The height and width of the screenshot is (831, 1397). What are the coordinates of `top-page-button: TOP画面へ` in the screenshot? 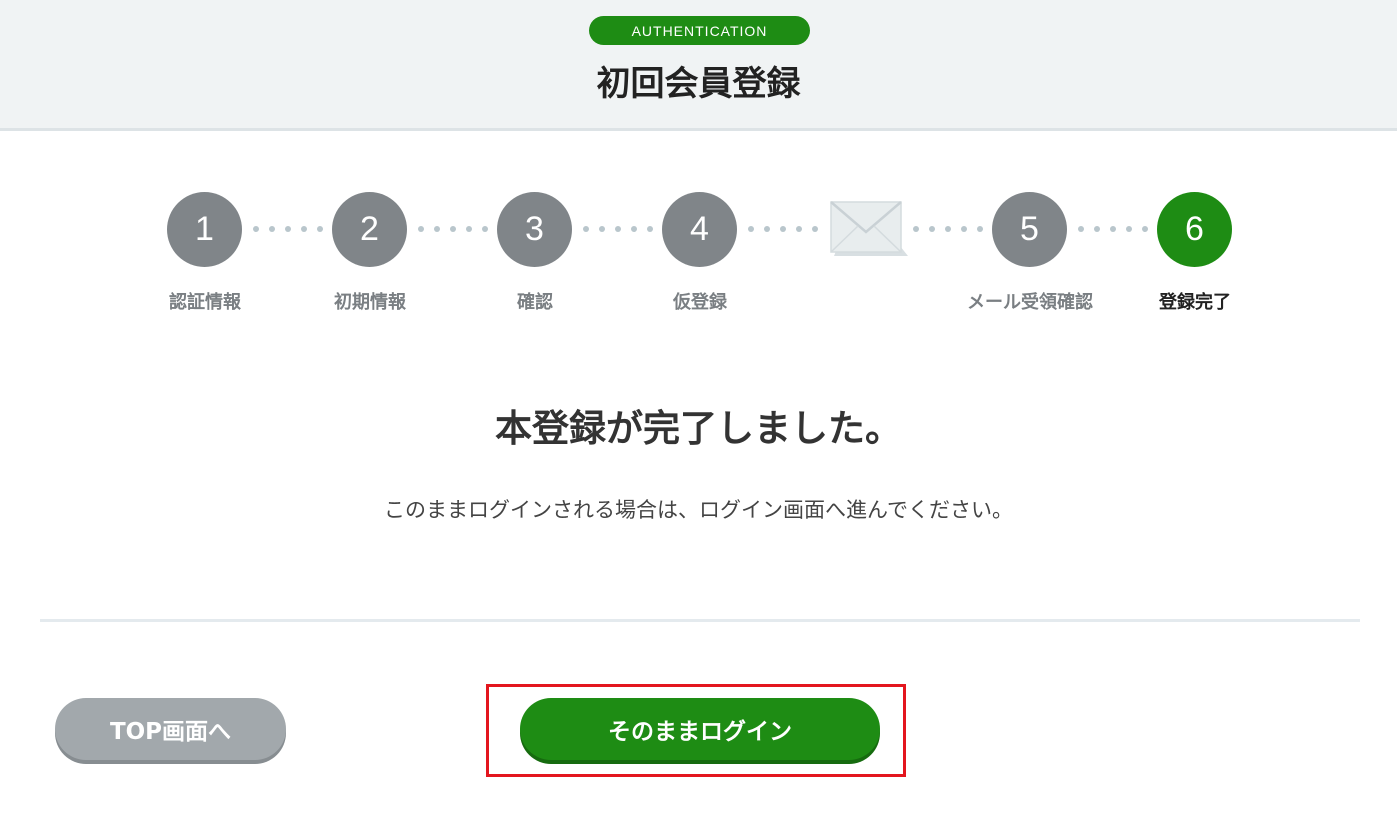 It's located at (170, 729).